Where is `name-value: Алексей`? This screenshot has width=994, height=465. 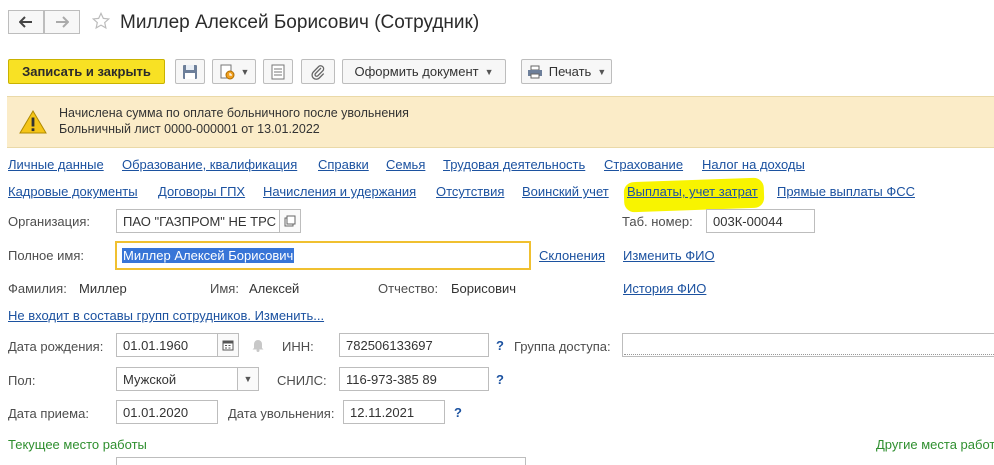
name-value: Алексей is located at coordinates (274, 288).